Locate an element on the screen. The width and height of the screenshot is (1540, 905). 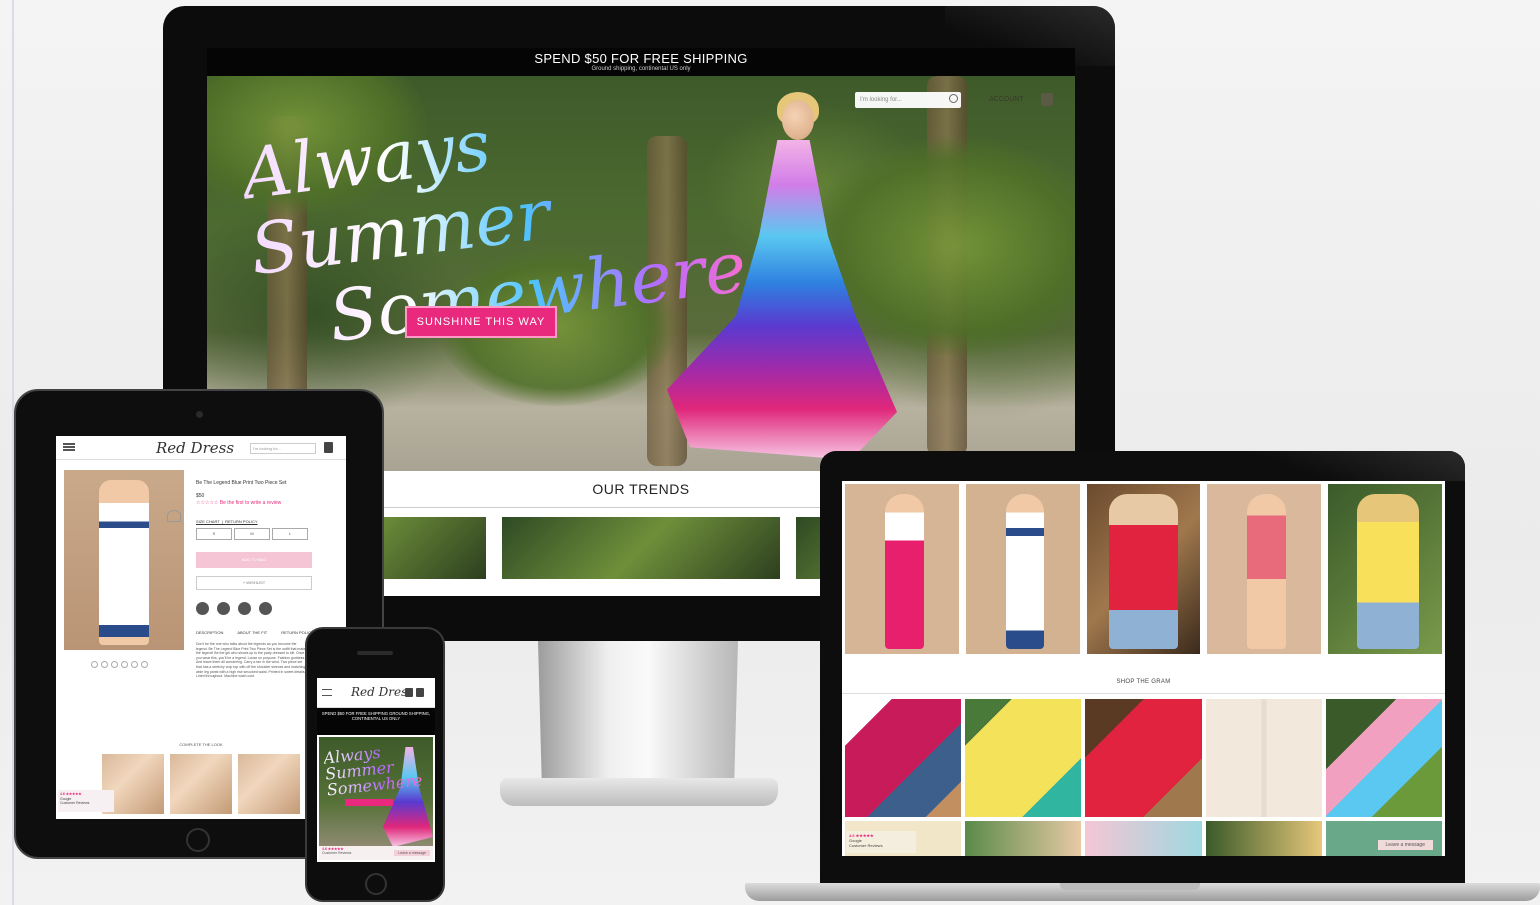
size-option: L is located at coordinates (290, 534).